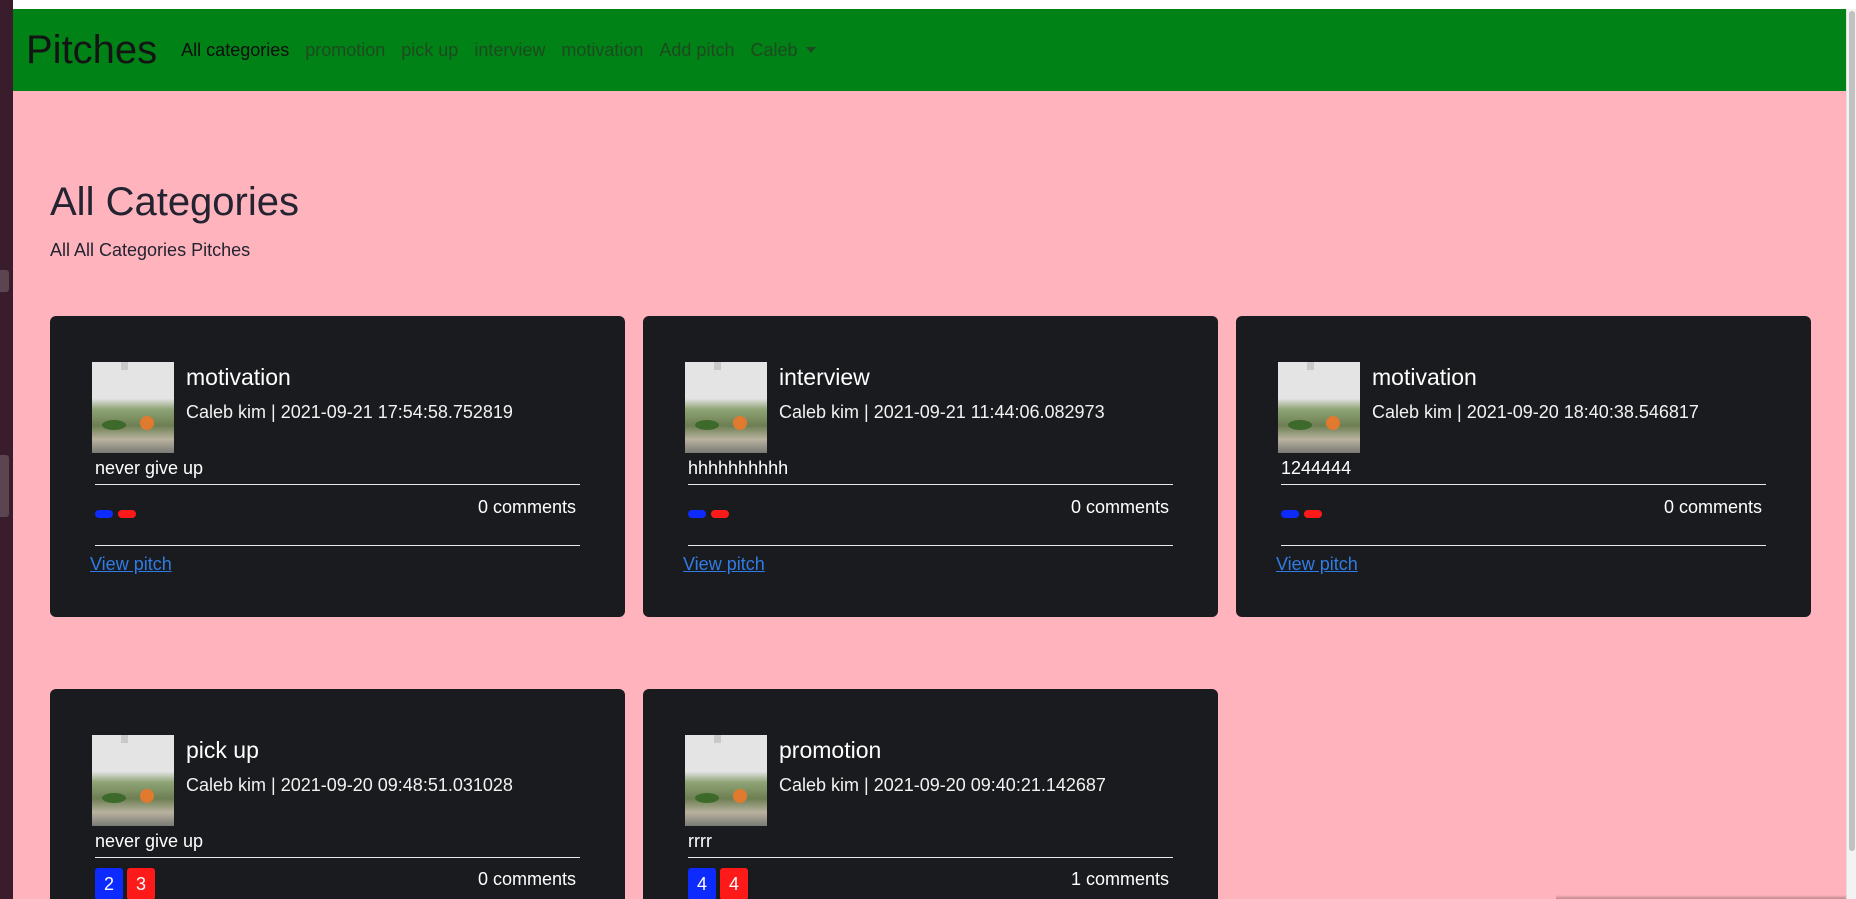 Image resolution: width=1856 pixels, height=899 pixels. Describe the element at coordinates (602, 50) in the screenshot. I see `nav-link-motivation: motivation` at that location.